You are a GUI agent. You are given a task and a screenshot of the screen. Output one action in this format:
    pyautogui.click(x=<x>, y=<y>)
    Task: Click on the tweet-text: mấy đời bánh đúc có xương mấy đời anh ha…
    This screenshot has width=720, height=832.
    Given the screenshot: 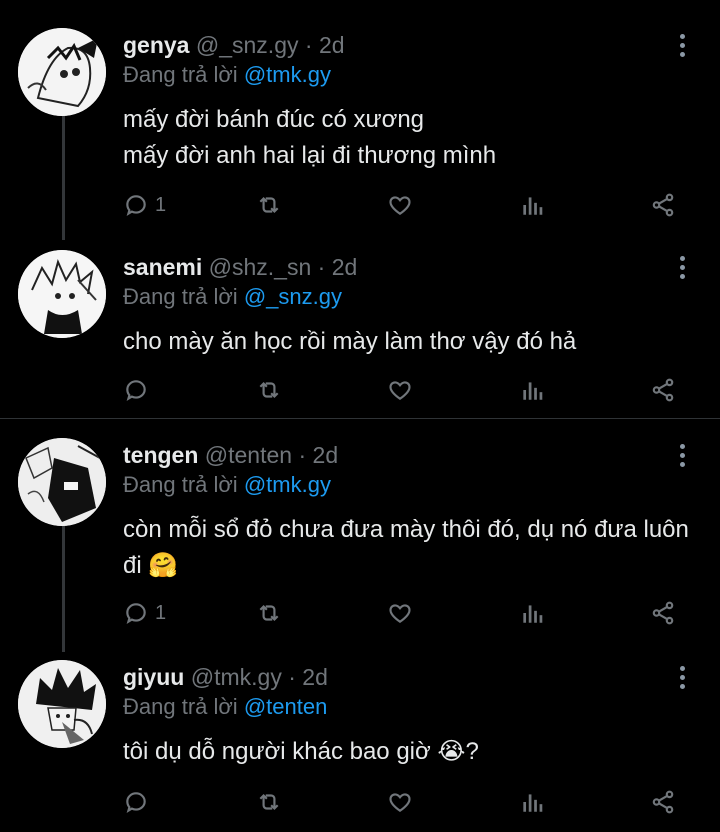 What is the action you would take?
    pyautogui.click(x=413, y=138)
    